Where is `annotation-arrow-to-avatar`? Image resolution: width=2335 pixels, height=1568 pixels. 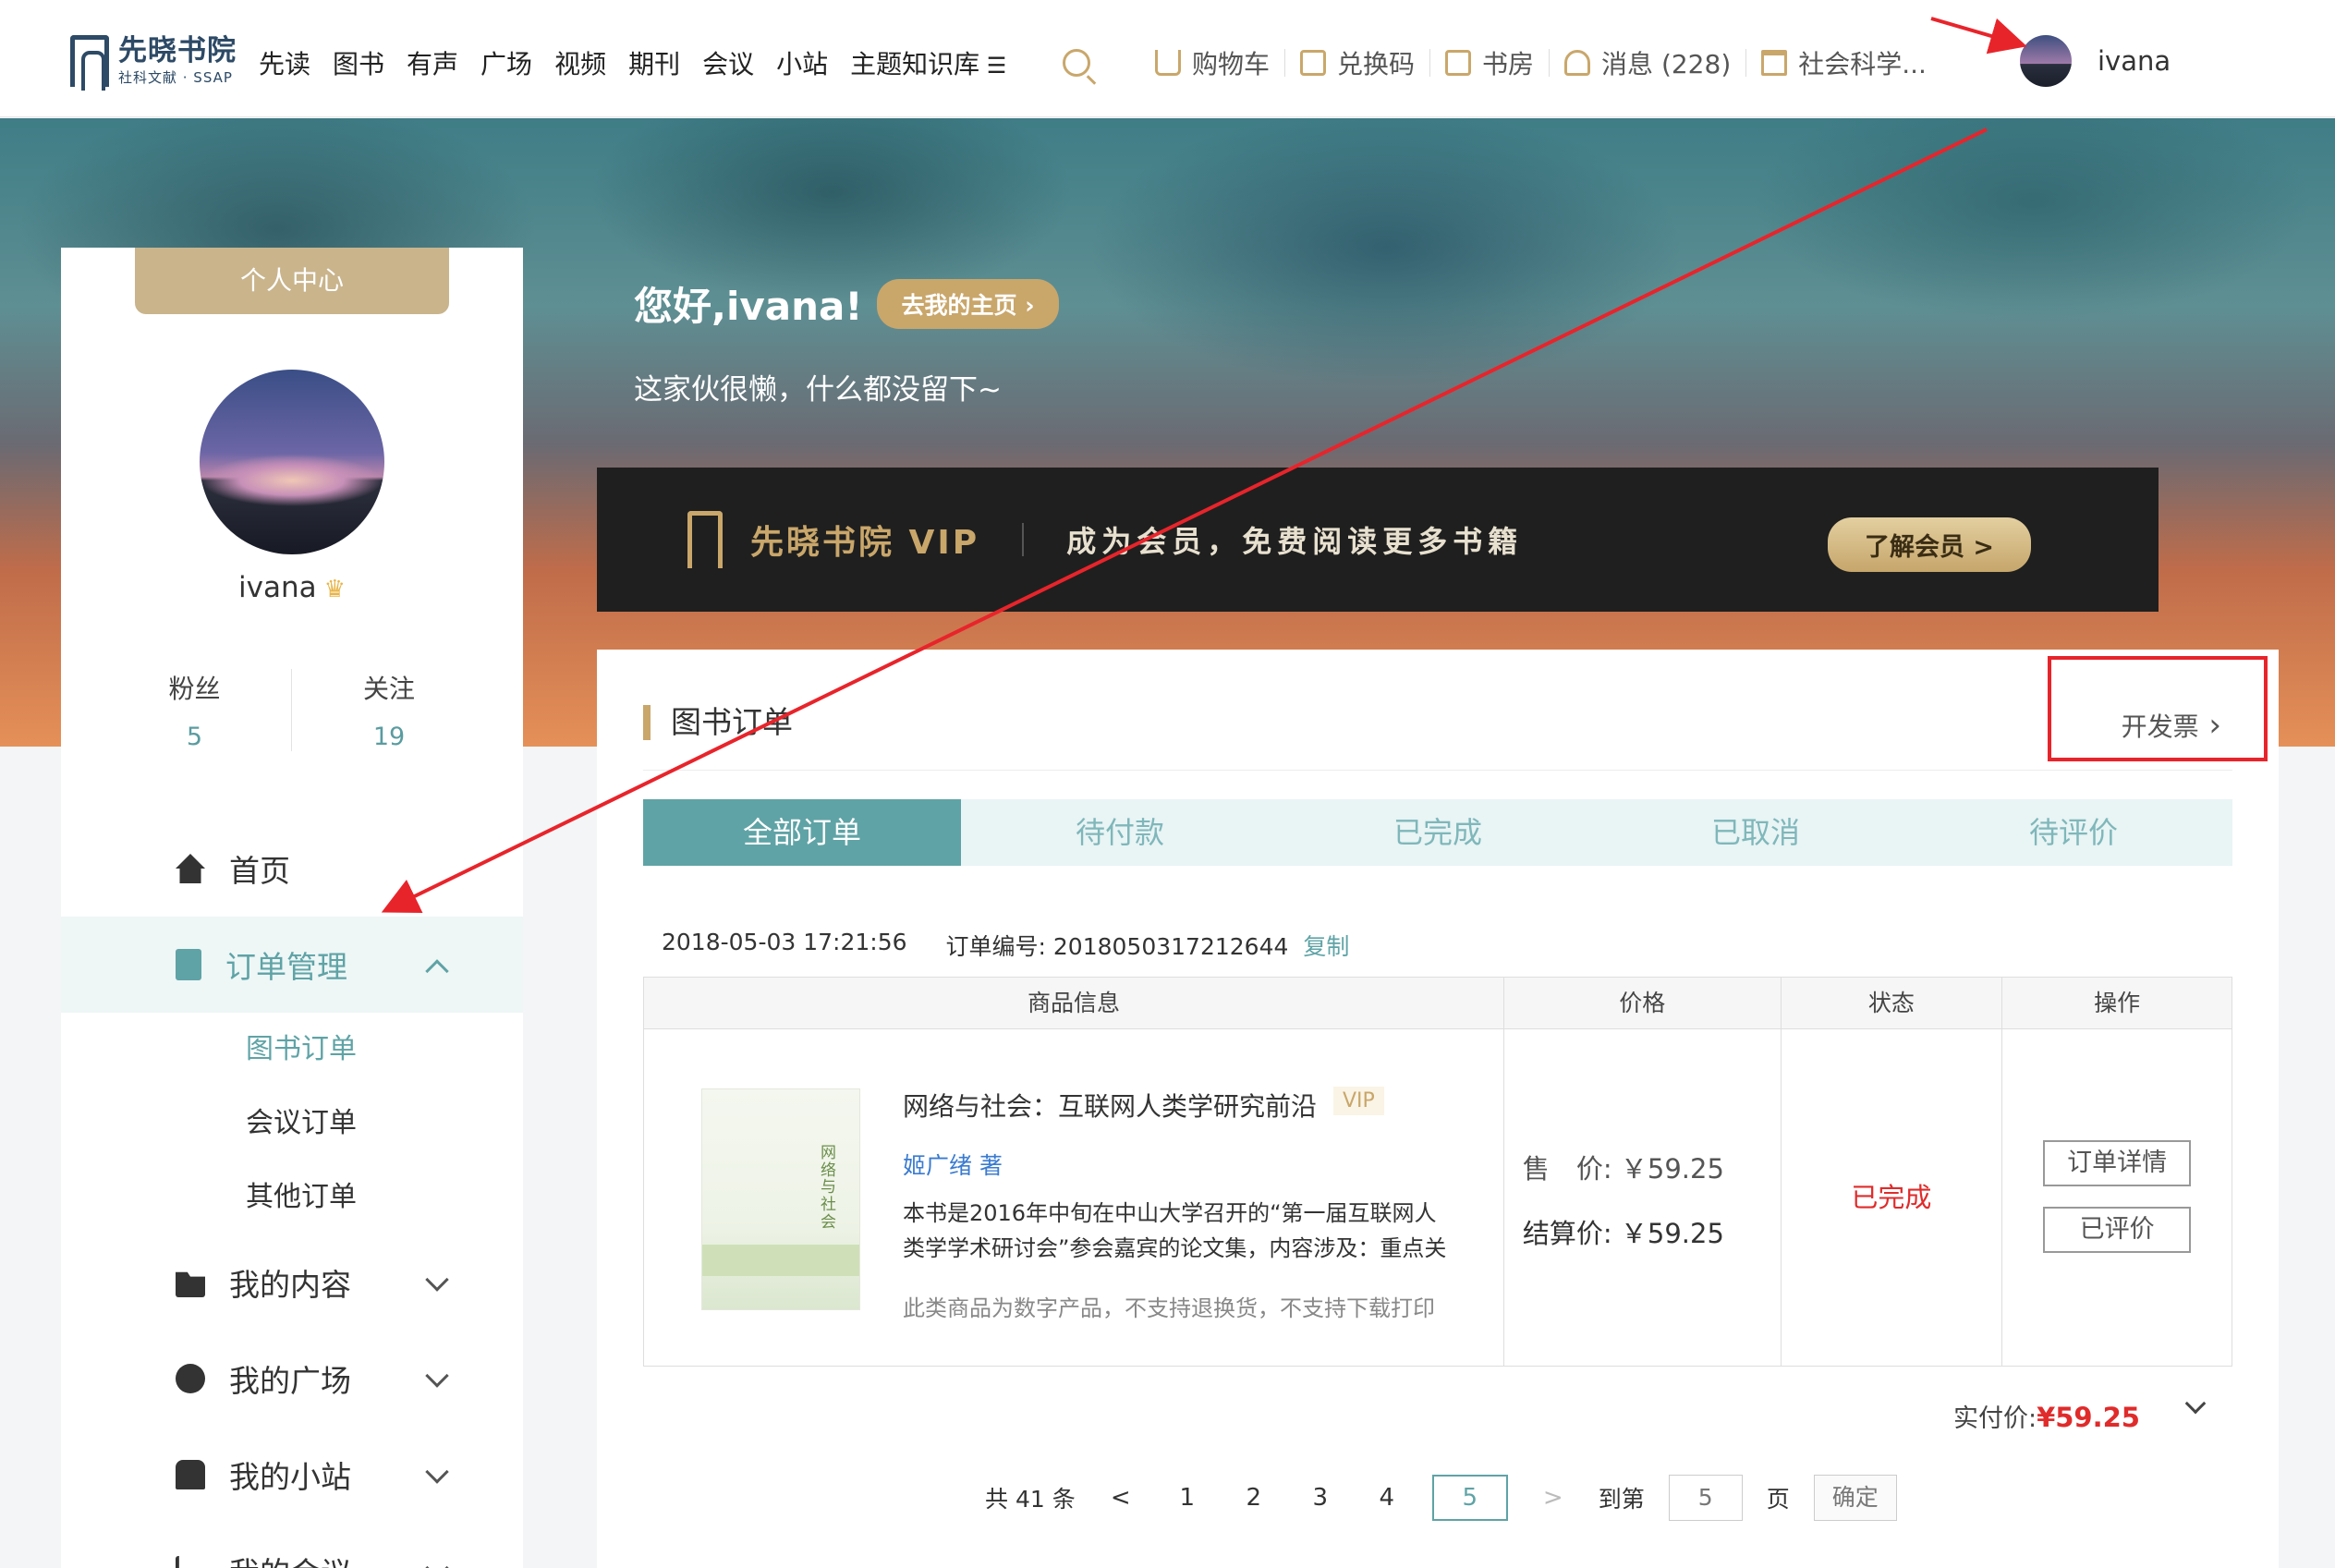
annotation-arrow-to-avatar is located at coordinates (1979, 36).